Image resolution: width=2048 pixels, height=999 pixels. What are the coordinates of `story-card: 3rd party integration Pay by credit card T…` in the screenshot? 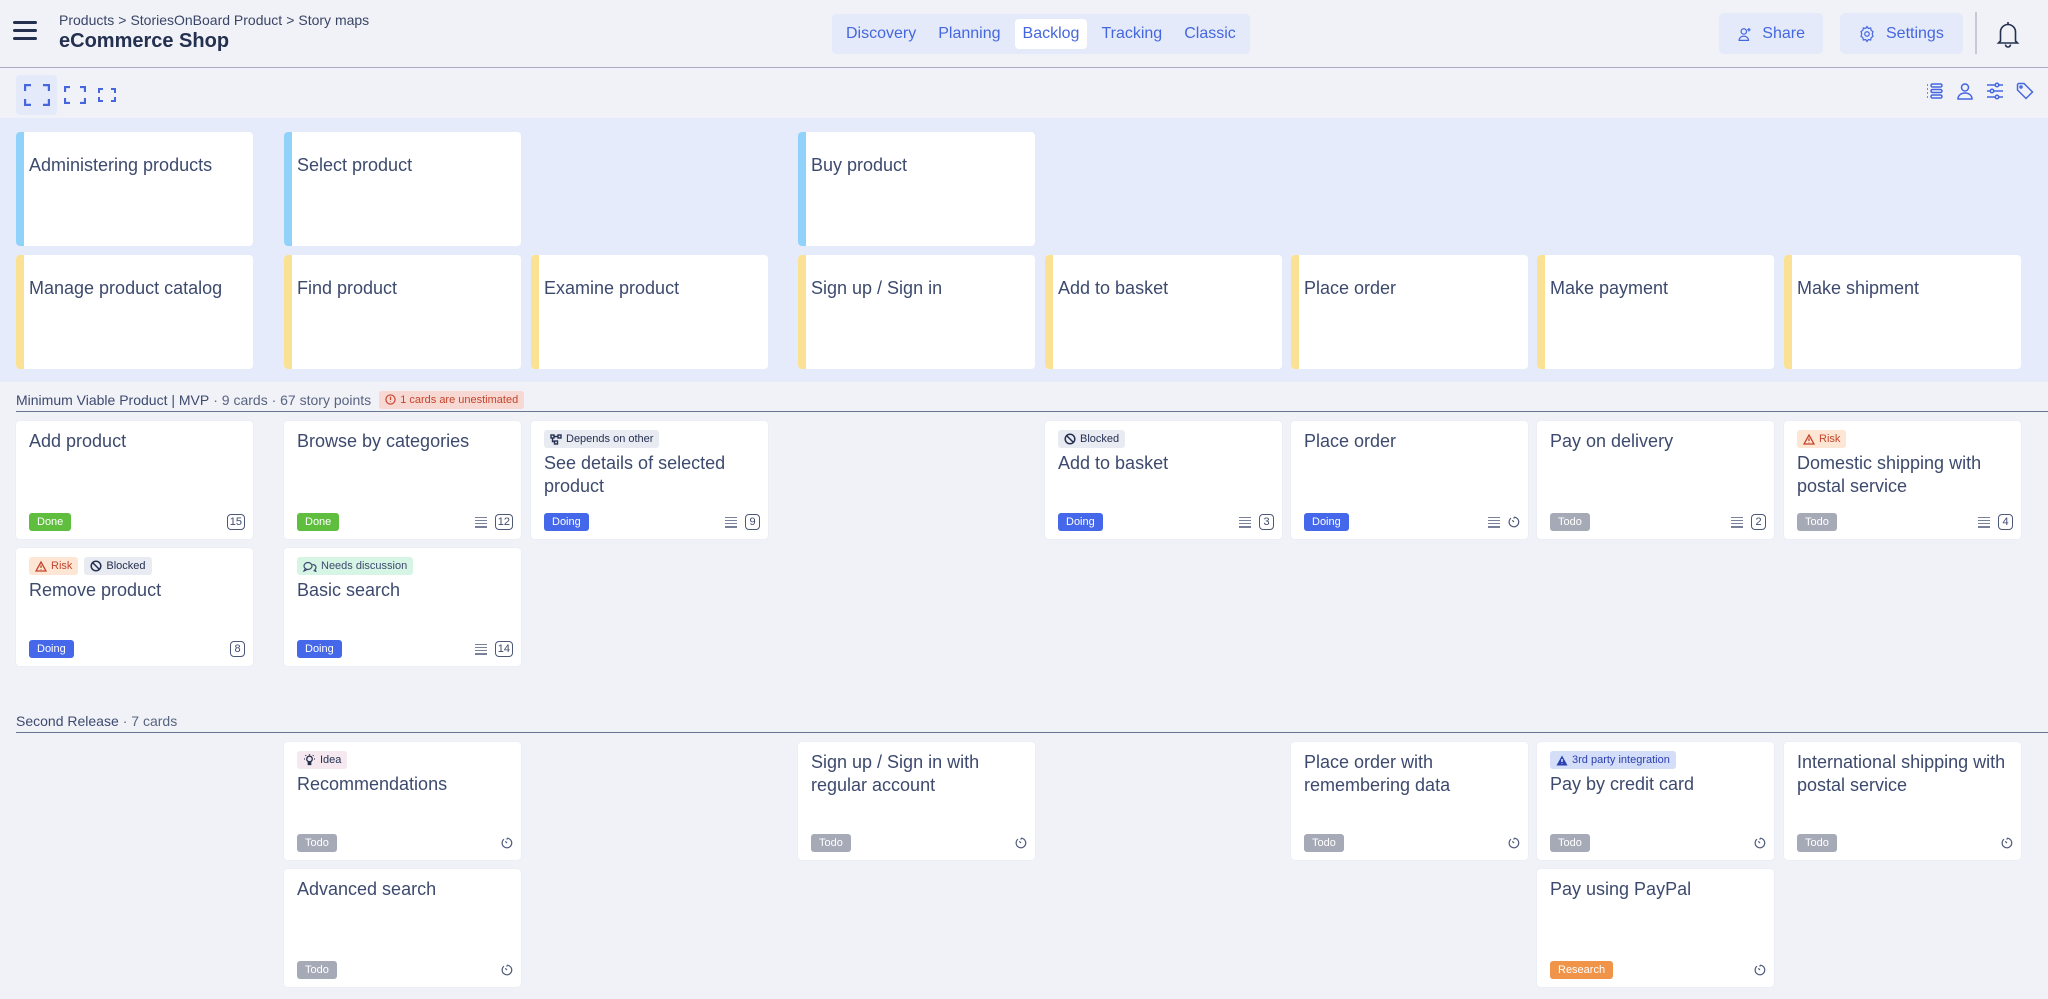 It's located at (1655, 801).